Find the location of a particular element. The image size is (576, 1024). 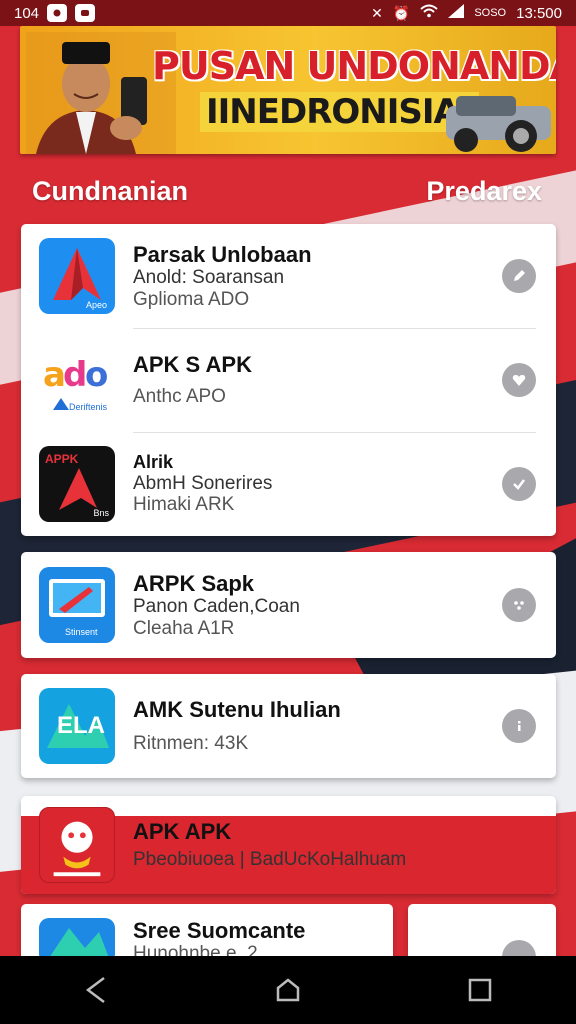

list-item: APPK Bns Alrik AbmH Sonerires Himaki ARK is located at coordinates (288, 484).